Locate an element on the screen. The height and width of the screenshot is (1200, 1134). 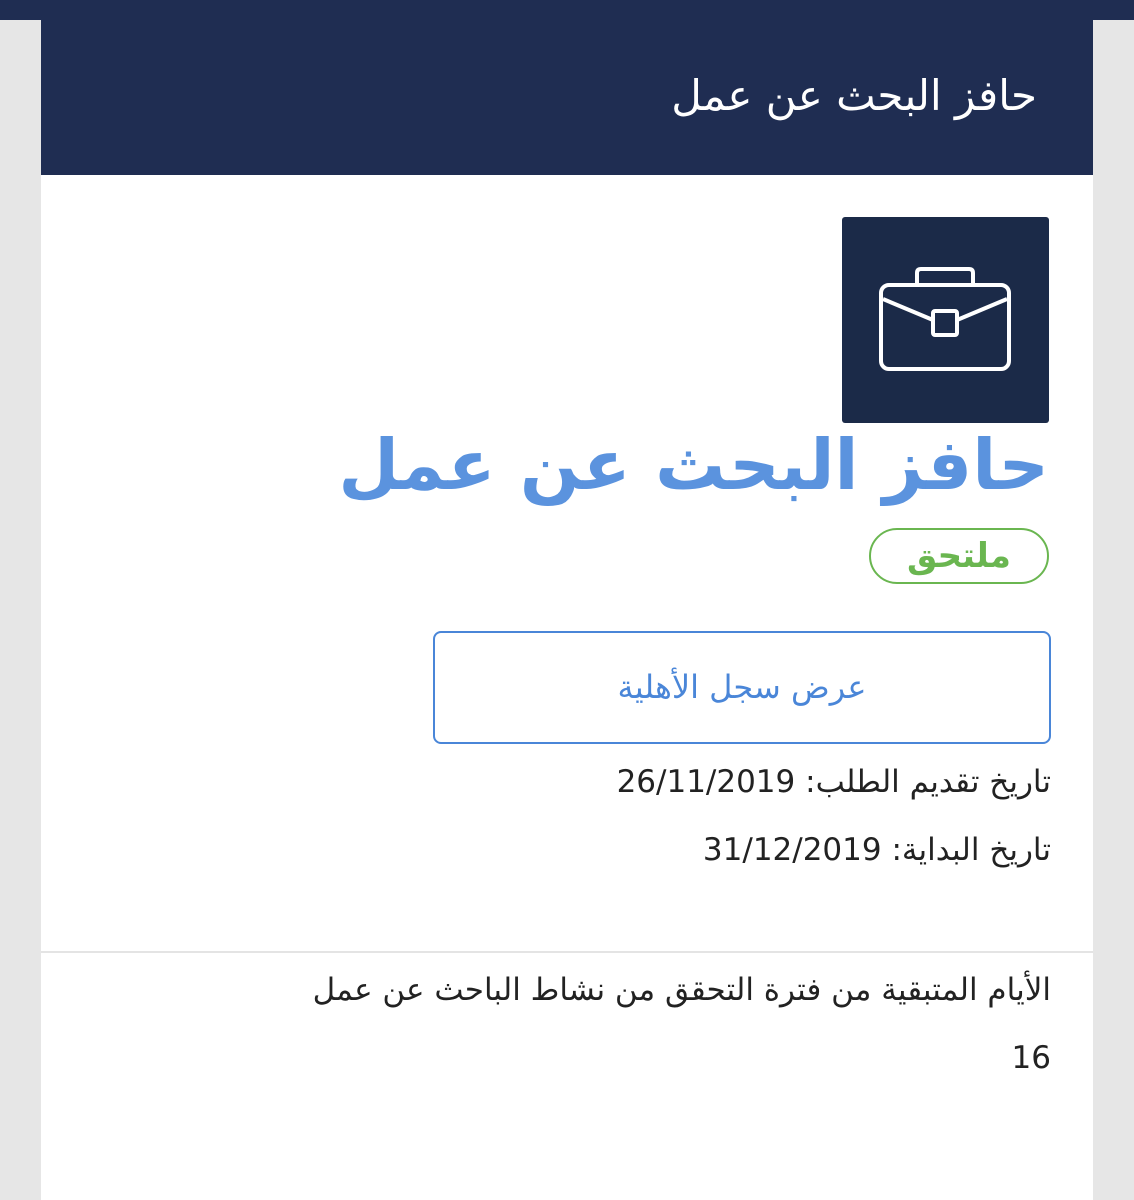
submit-date-row: تاريخ تقديم الطلب: 26/11/2019 is located at coordinates (834, 782).